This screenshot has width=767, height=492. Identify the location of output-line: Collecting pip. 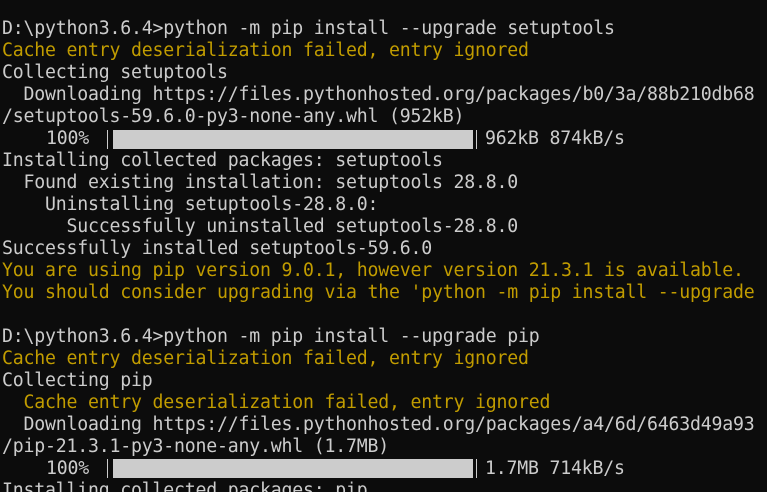
(77, 380).